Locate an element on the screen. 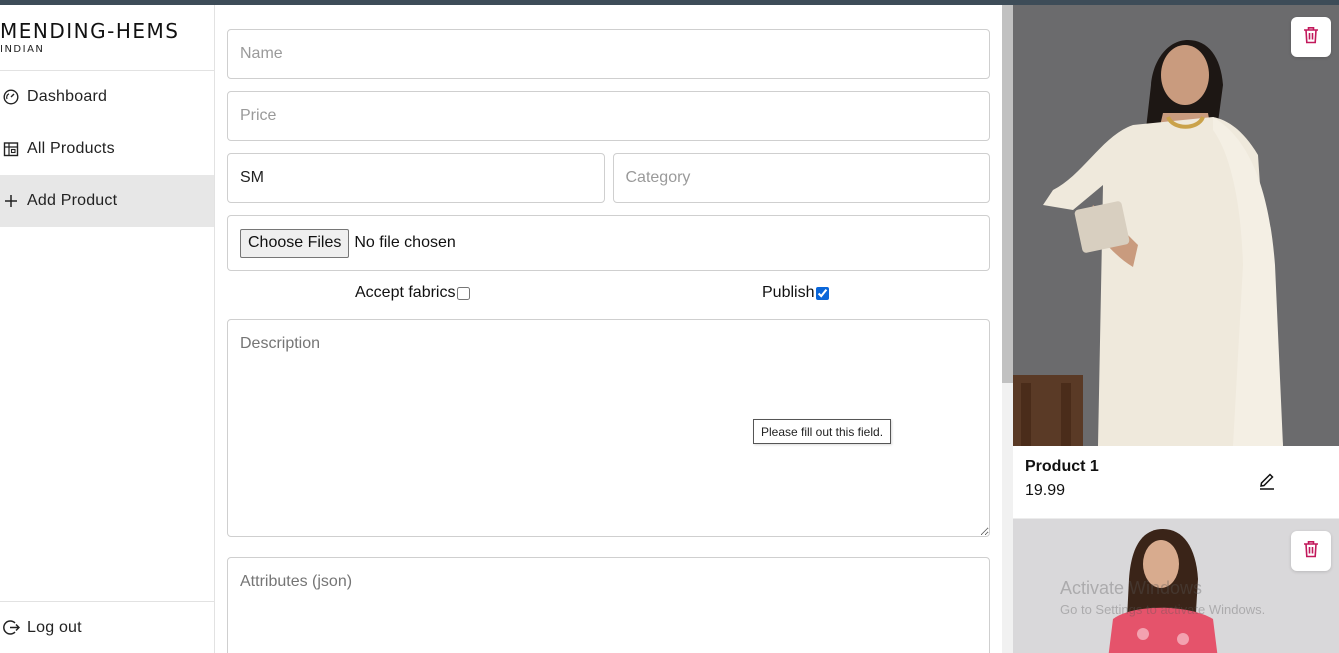 This screenshot has width=1339, height=653. options-row: Accept fabrics Publish is located at coordinates (608, 295).